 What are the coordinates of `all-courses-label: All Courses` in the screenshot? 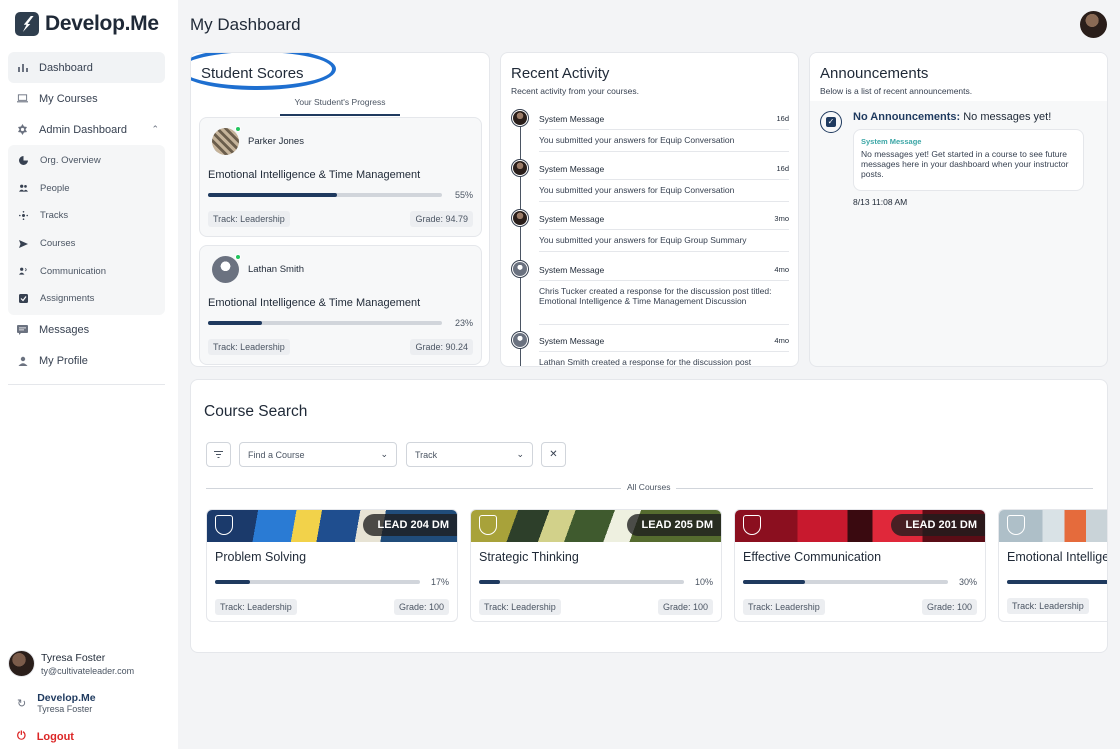 It's located at (649, 487).